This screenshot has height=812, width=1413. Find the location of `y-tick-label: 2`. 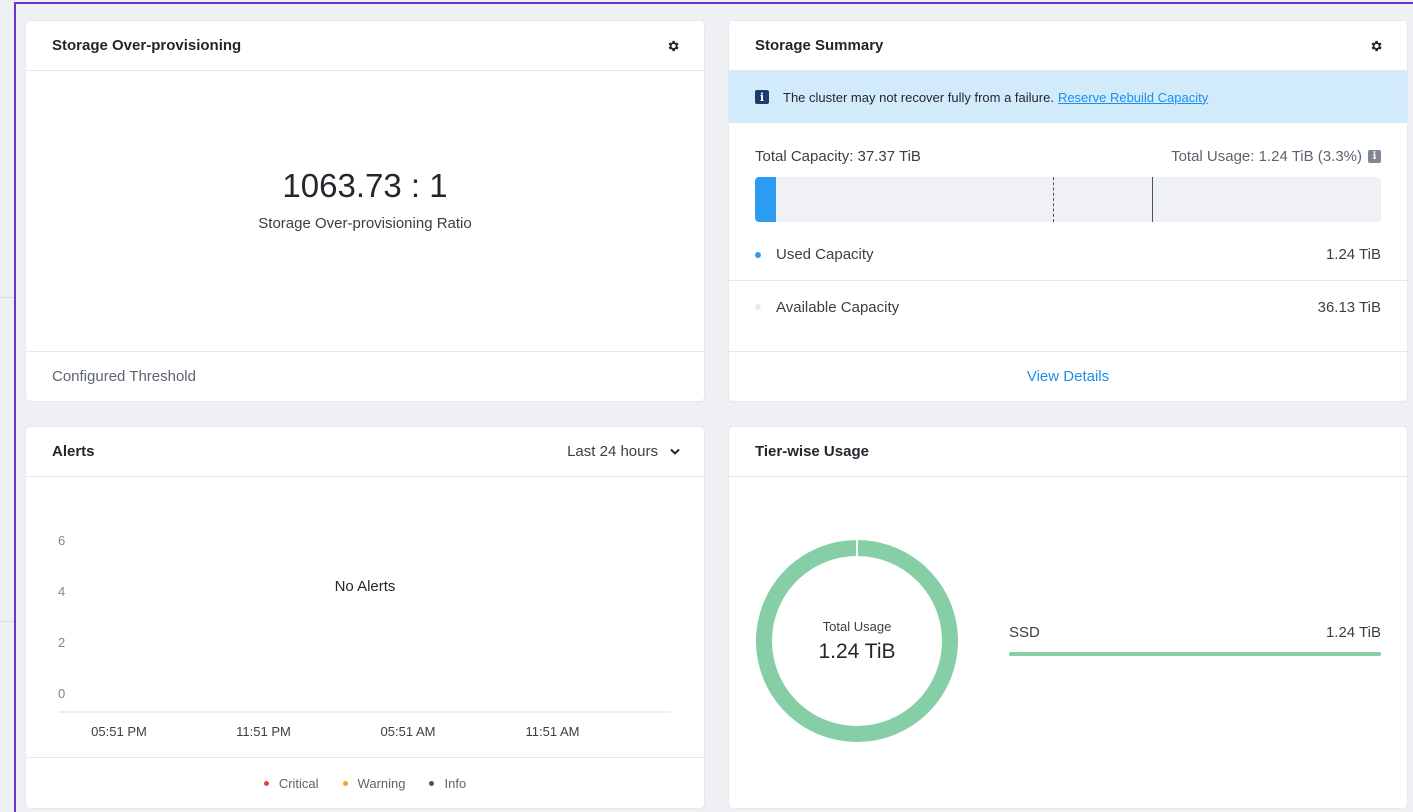

y-tick-label: 2 is located at coordinates (61, 642).